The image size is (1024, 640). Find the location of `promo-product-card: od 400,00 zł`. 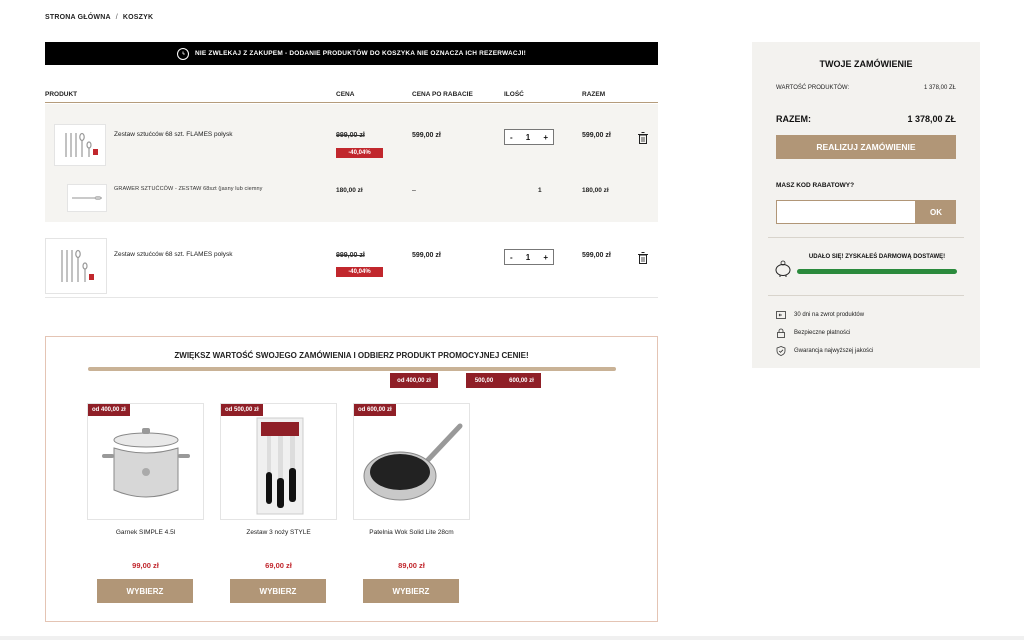

promo-product-card: od 400,00 zł is located at coordinates (145, 461).